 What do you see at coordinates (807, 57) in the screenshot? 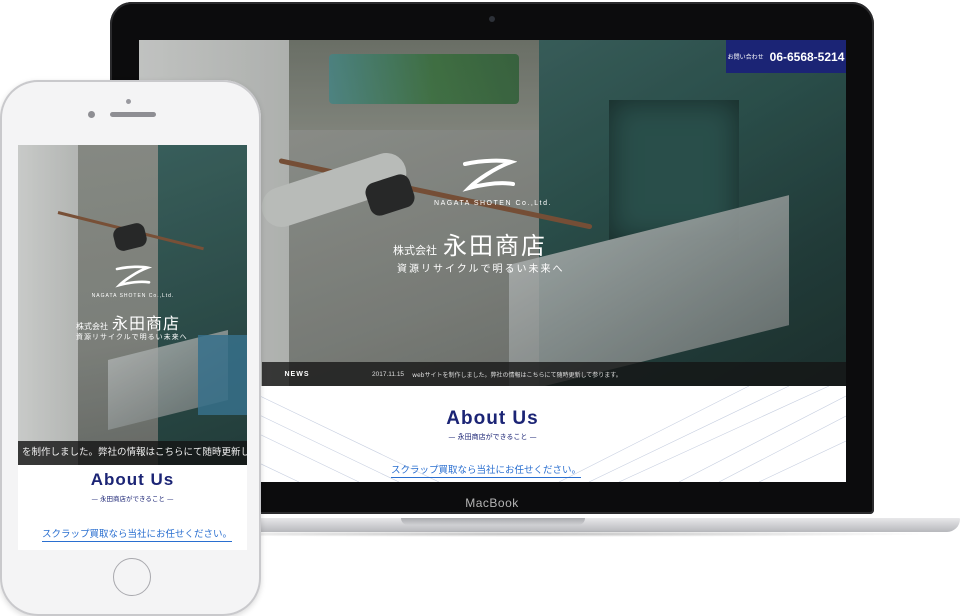
I see `contact-phone: 06-6568-5214` at bounding box center [807, 57].